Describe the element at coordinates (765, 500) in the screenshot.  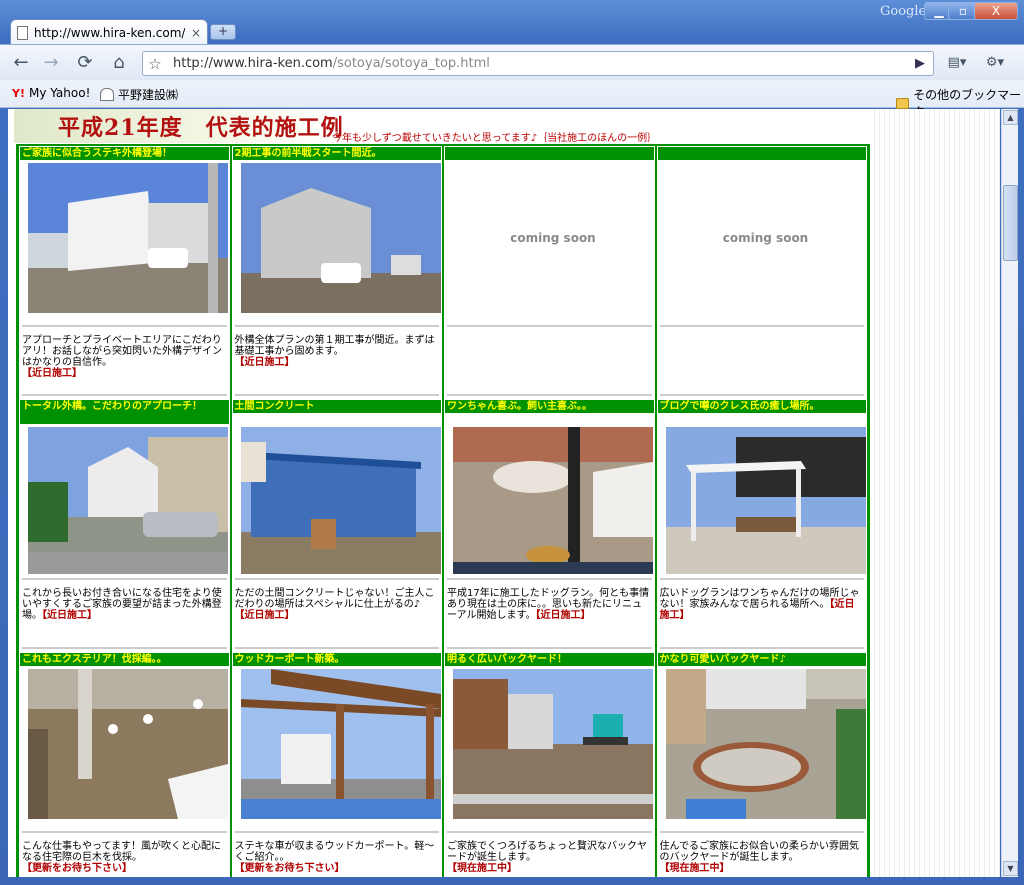
I see `white-pergola-photo` at that location.